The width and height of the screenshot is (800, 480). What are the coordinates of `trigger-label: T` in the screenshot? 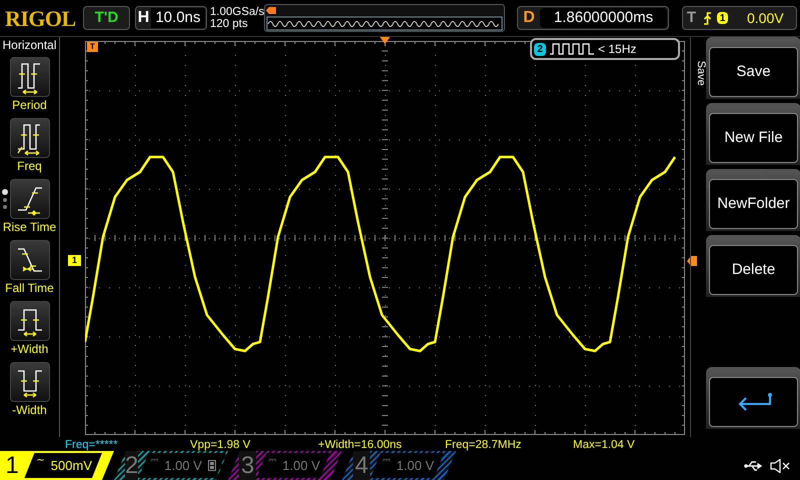 It's located at (691, 18).